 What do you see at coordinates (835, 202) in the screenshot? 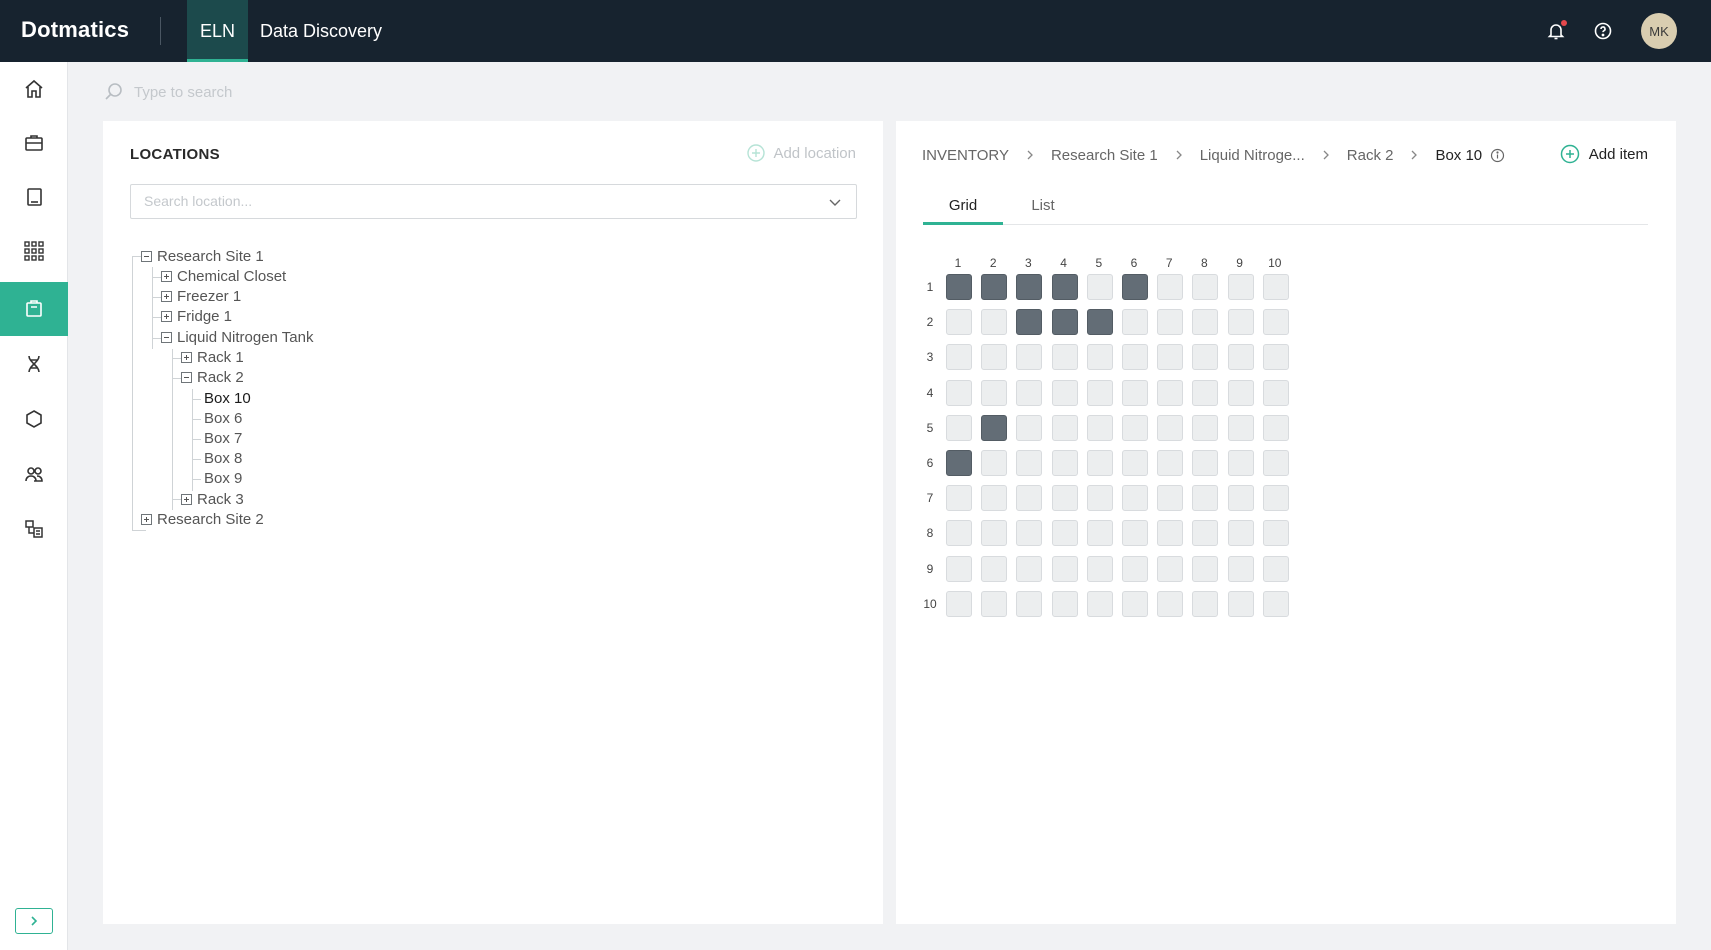
I see `chevron-down-icon` at bounding box center [835, 202].